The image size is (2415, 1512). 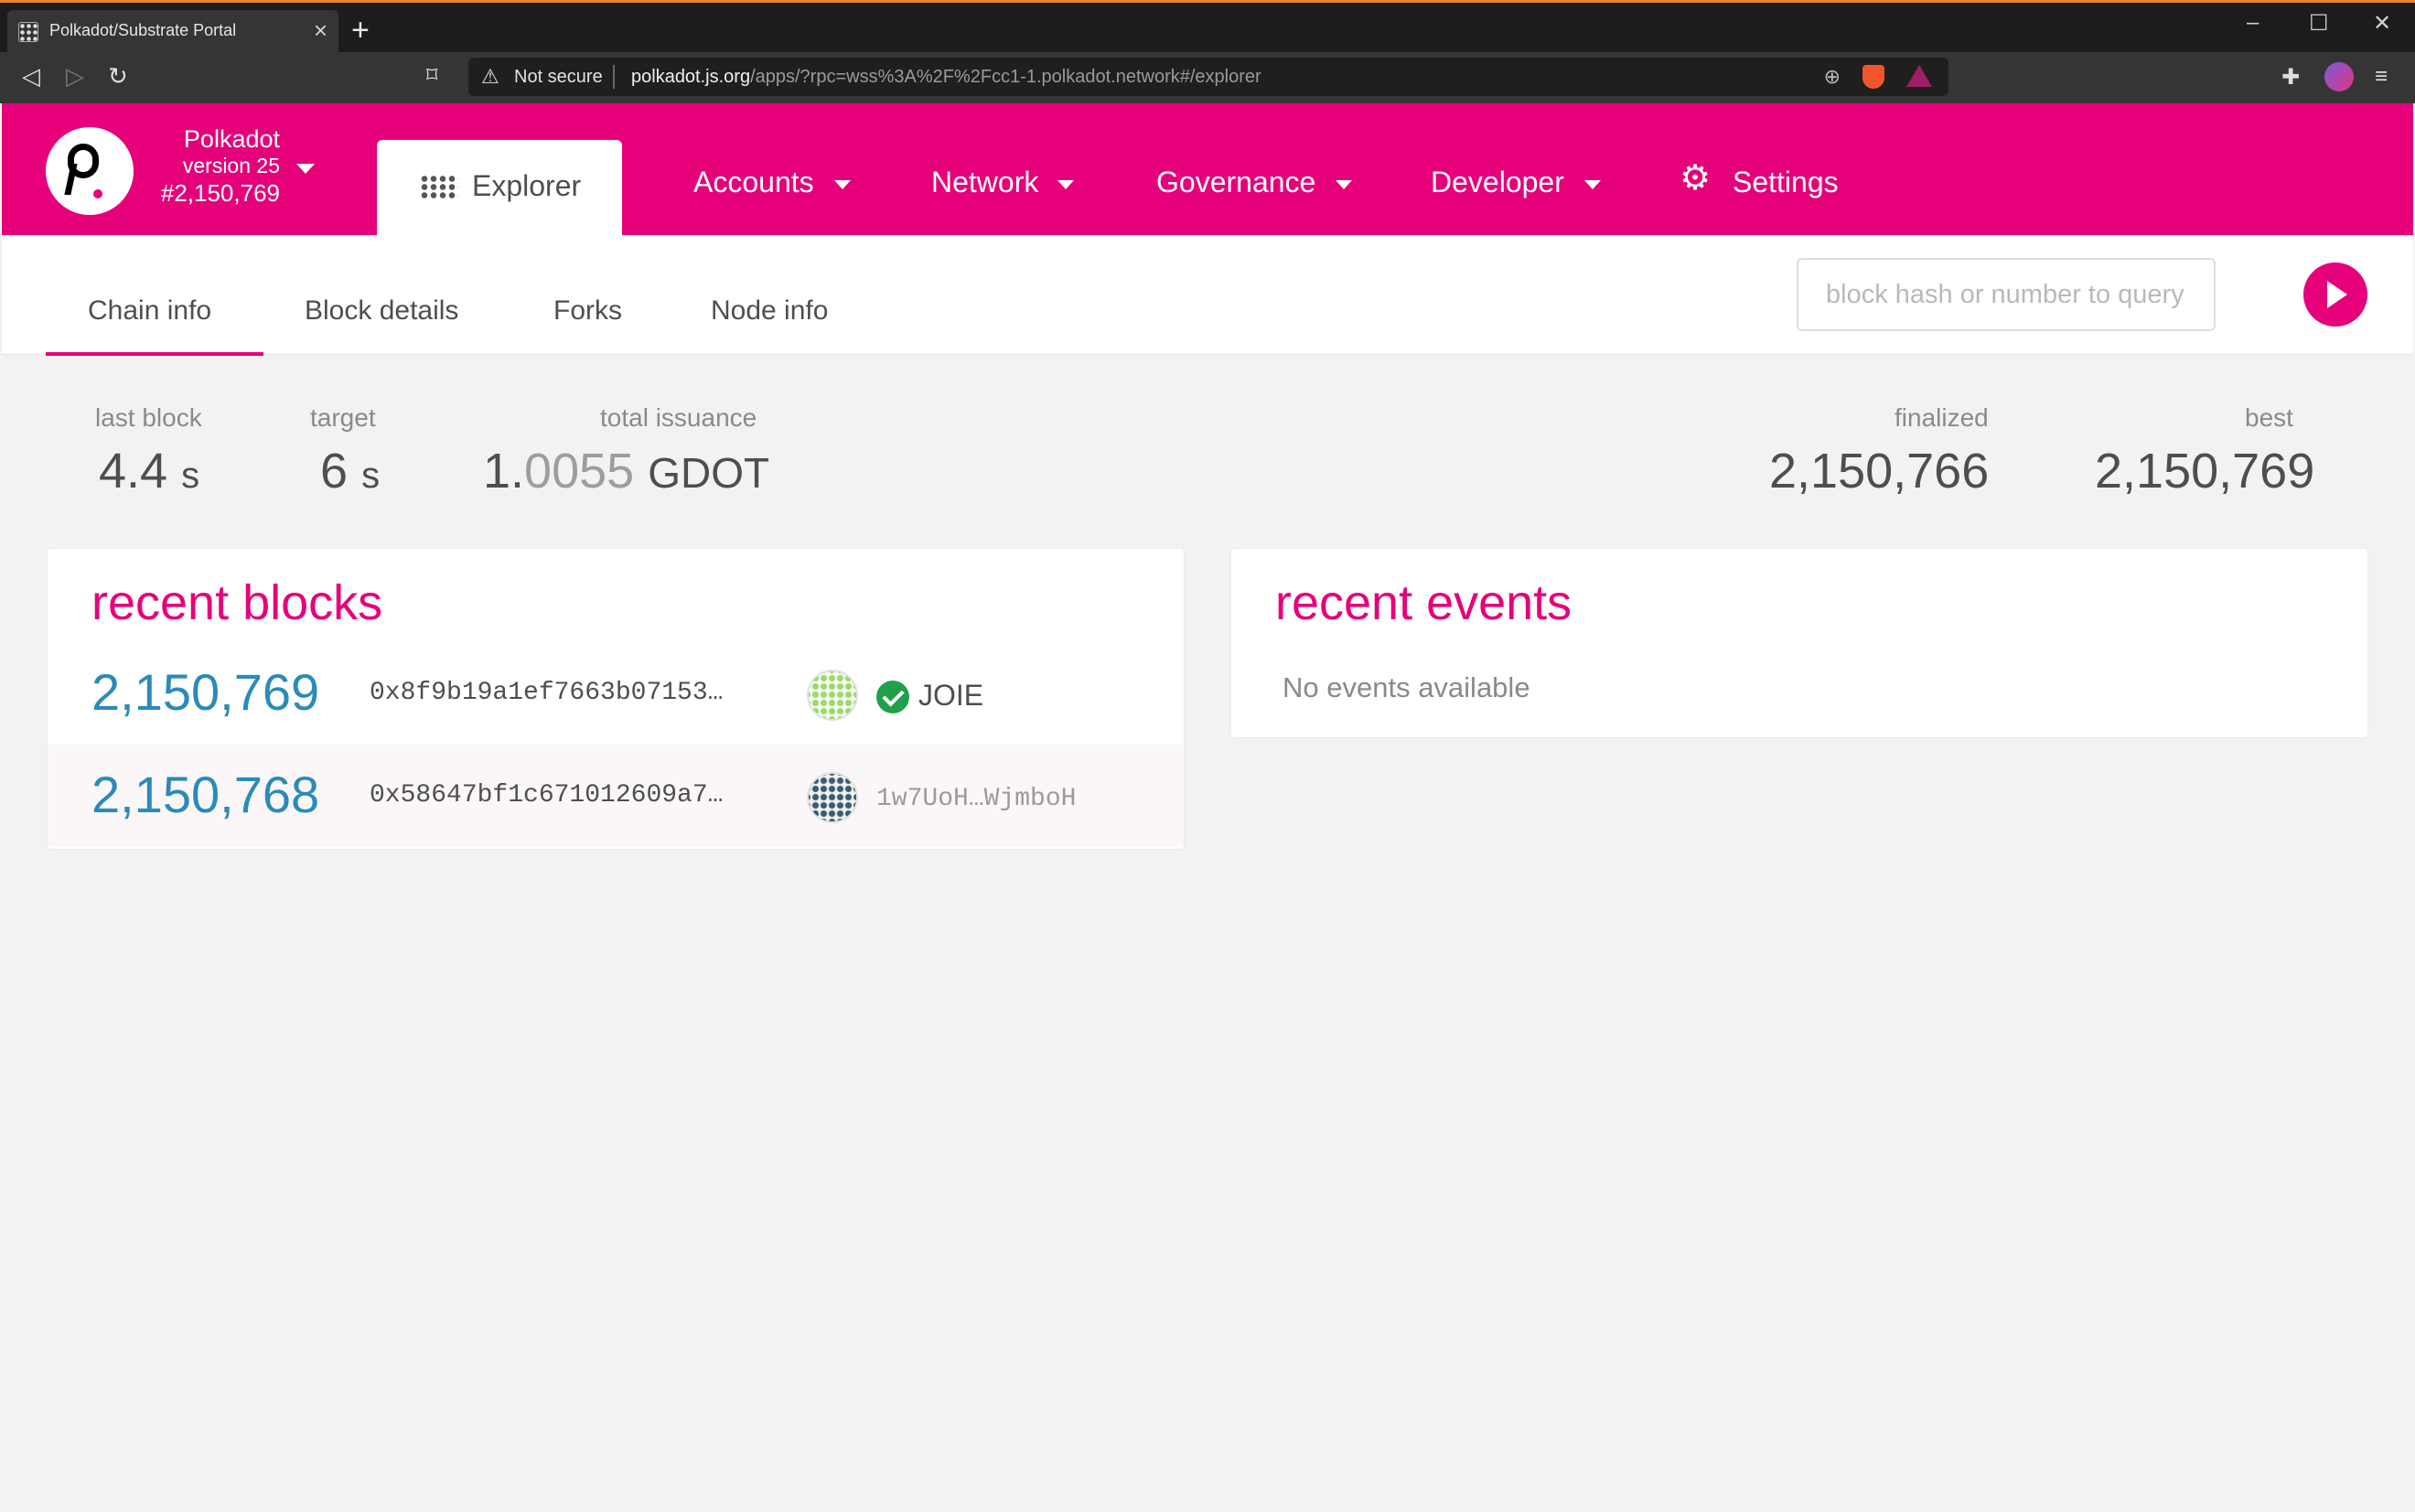 I want to click on block-author-address: 1w7UoH…WjmboH, so click(x=976, y=799).